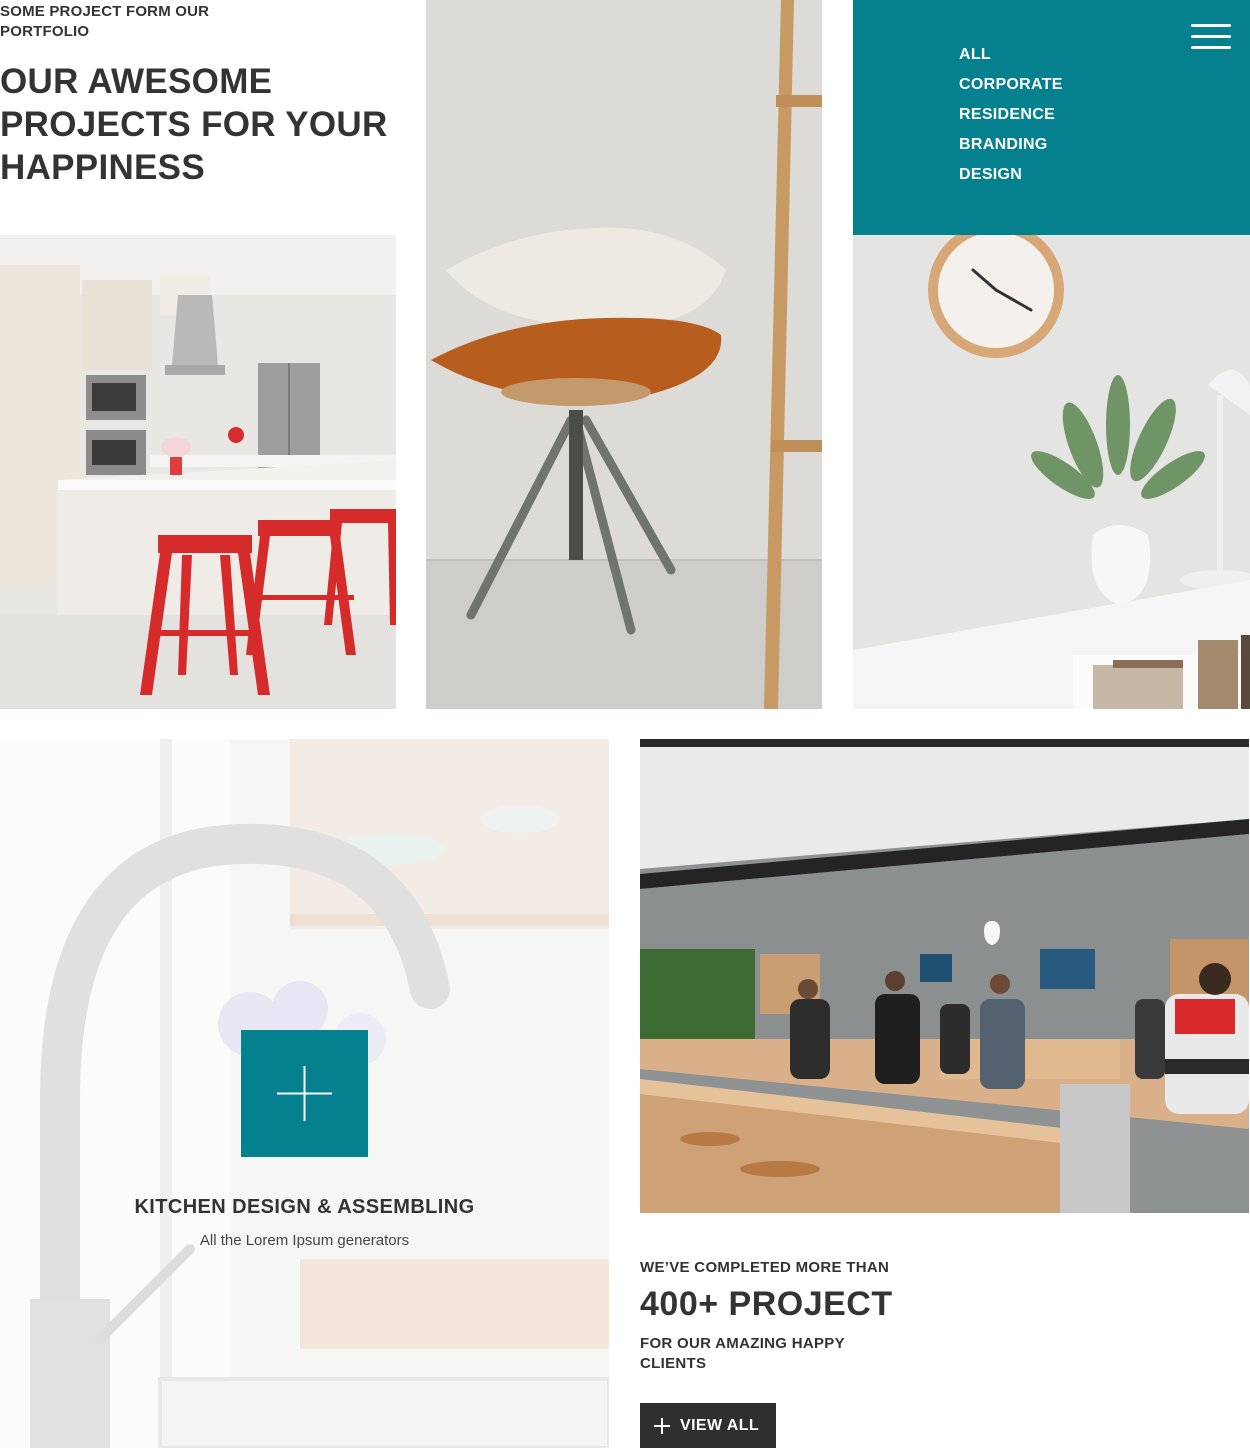  I want to click on stats-number: 400+ PROJECT, so click(766, 1304).